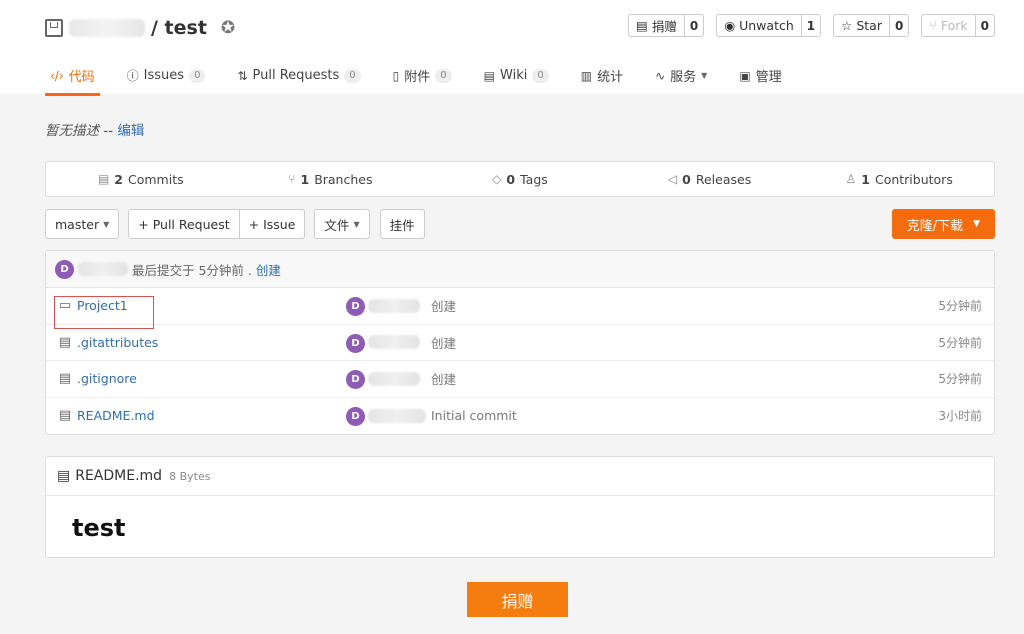  What do you see at coordinates (516, 77) in the screenshot?
I see `tab-wiki: ▤ Wiki 0` at bounding box center [516, 77].